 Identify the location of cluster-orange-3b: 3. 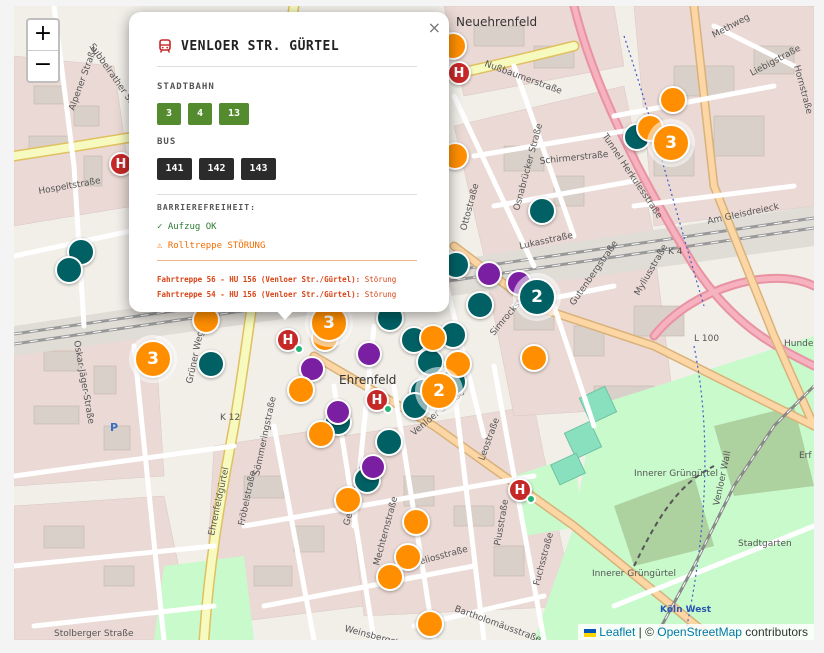
(671, 143).